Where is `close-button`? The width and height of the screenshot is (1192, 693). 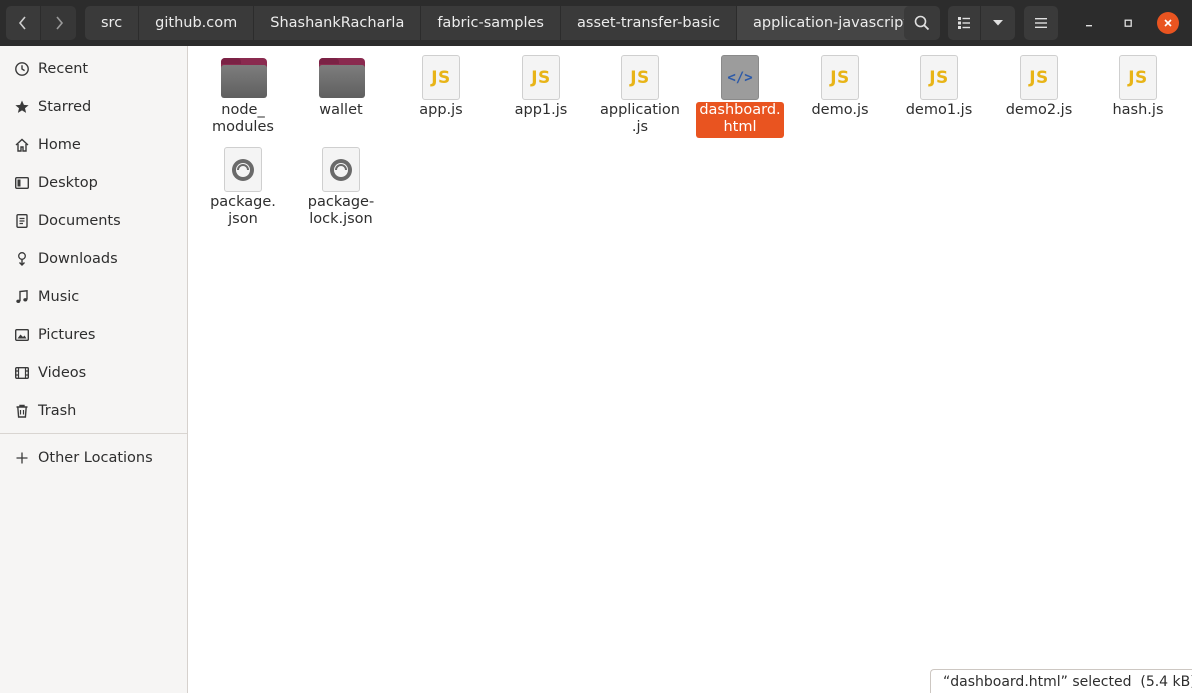 close-button is located at coordinates (1168, 23).